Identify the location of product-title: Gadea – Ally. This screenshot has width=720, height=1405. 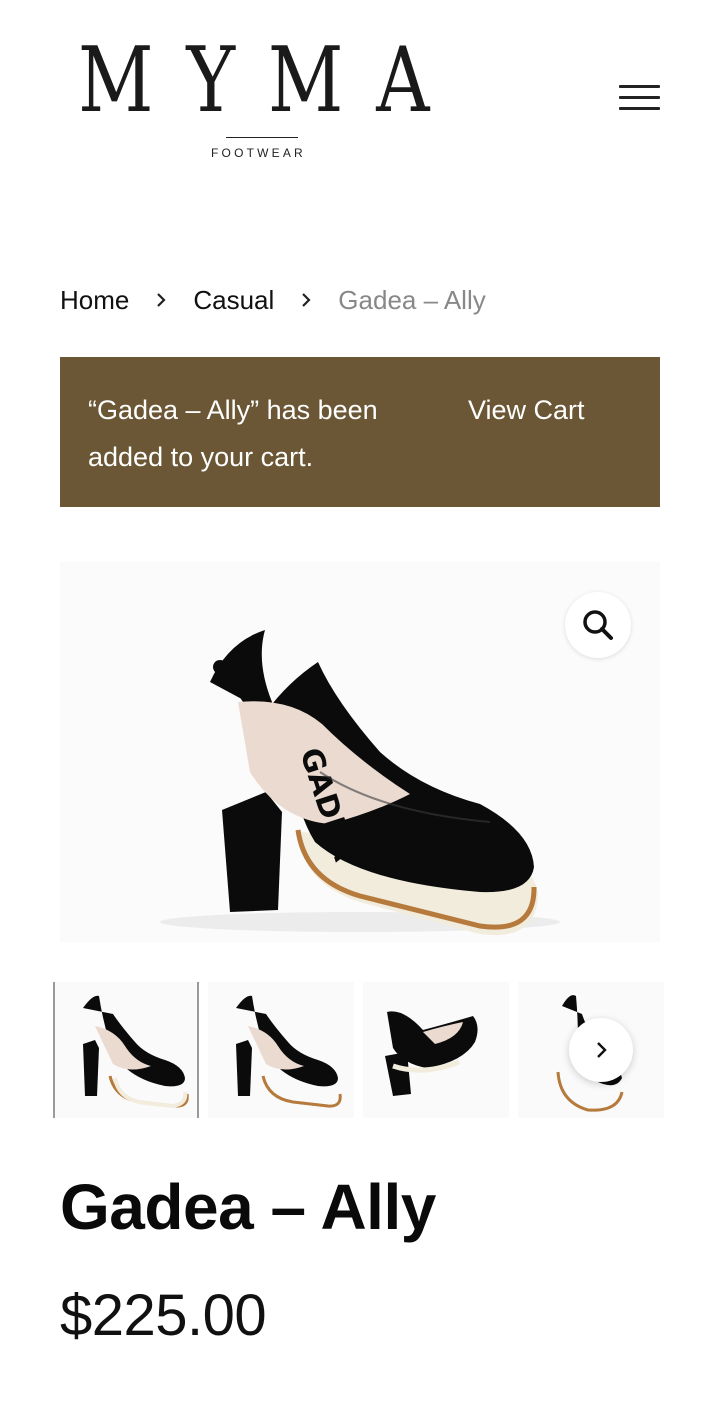
(248, 1207).